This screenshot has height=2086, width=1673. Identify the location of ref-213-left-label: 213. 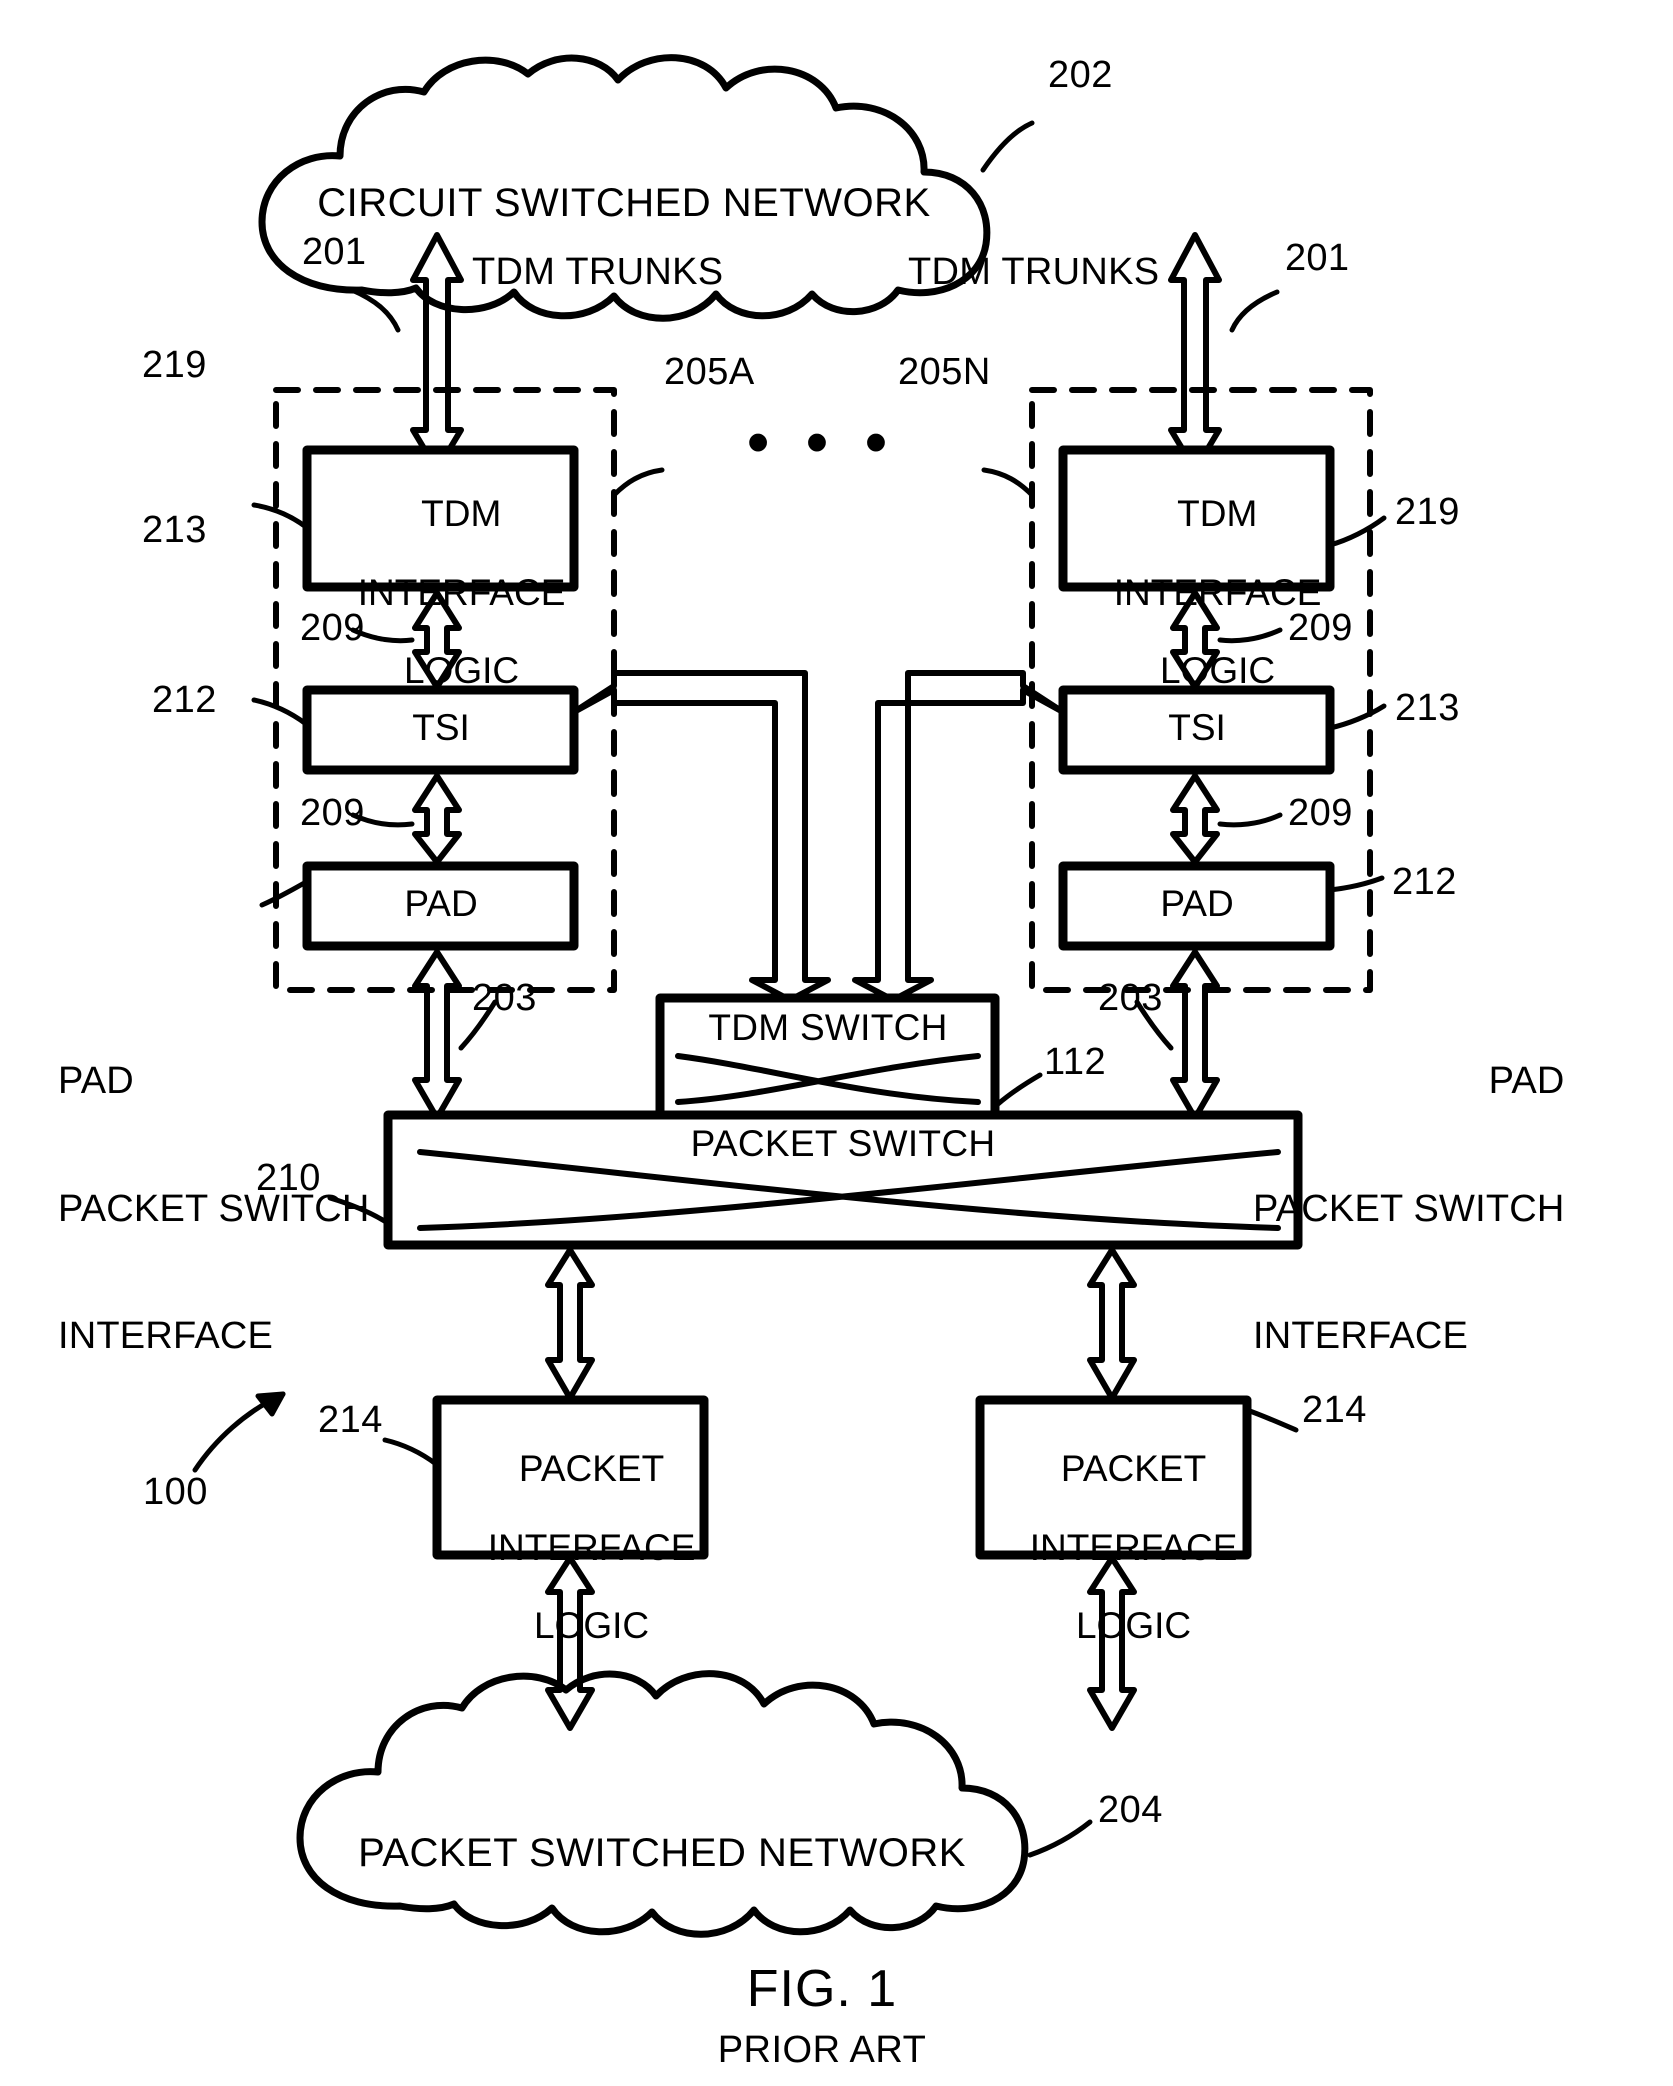
(174, 530).